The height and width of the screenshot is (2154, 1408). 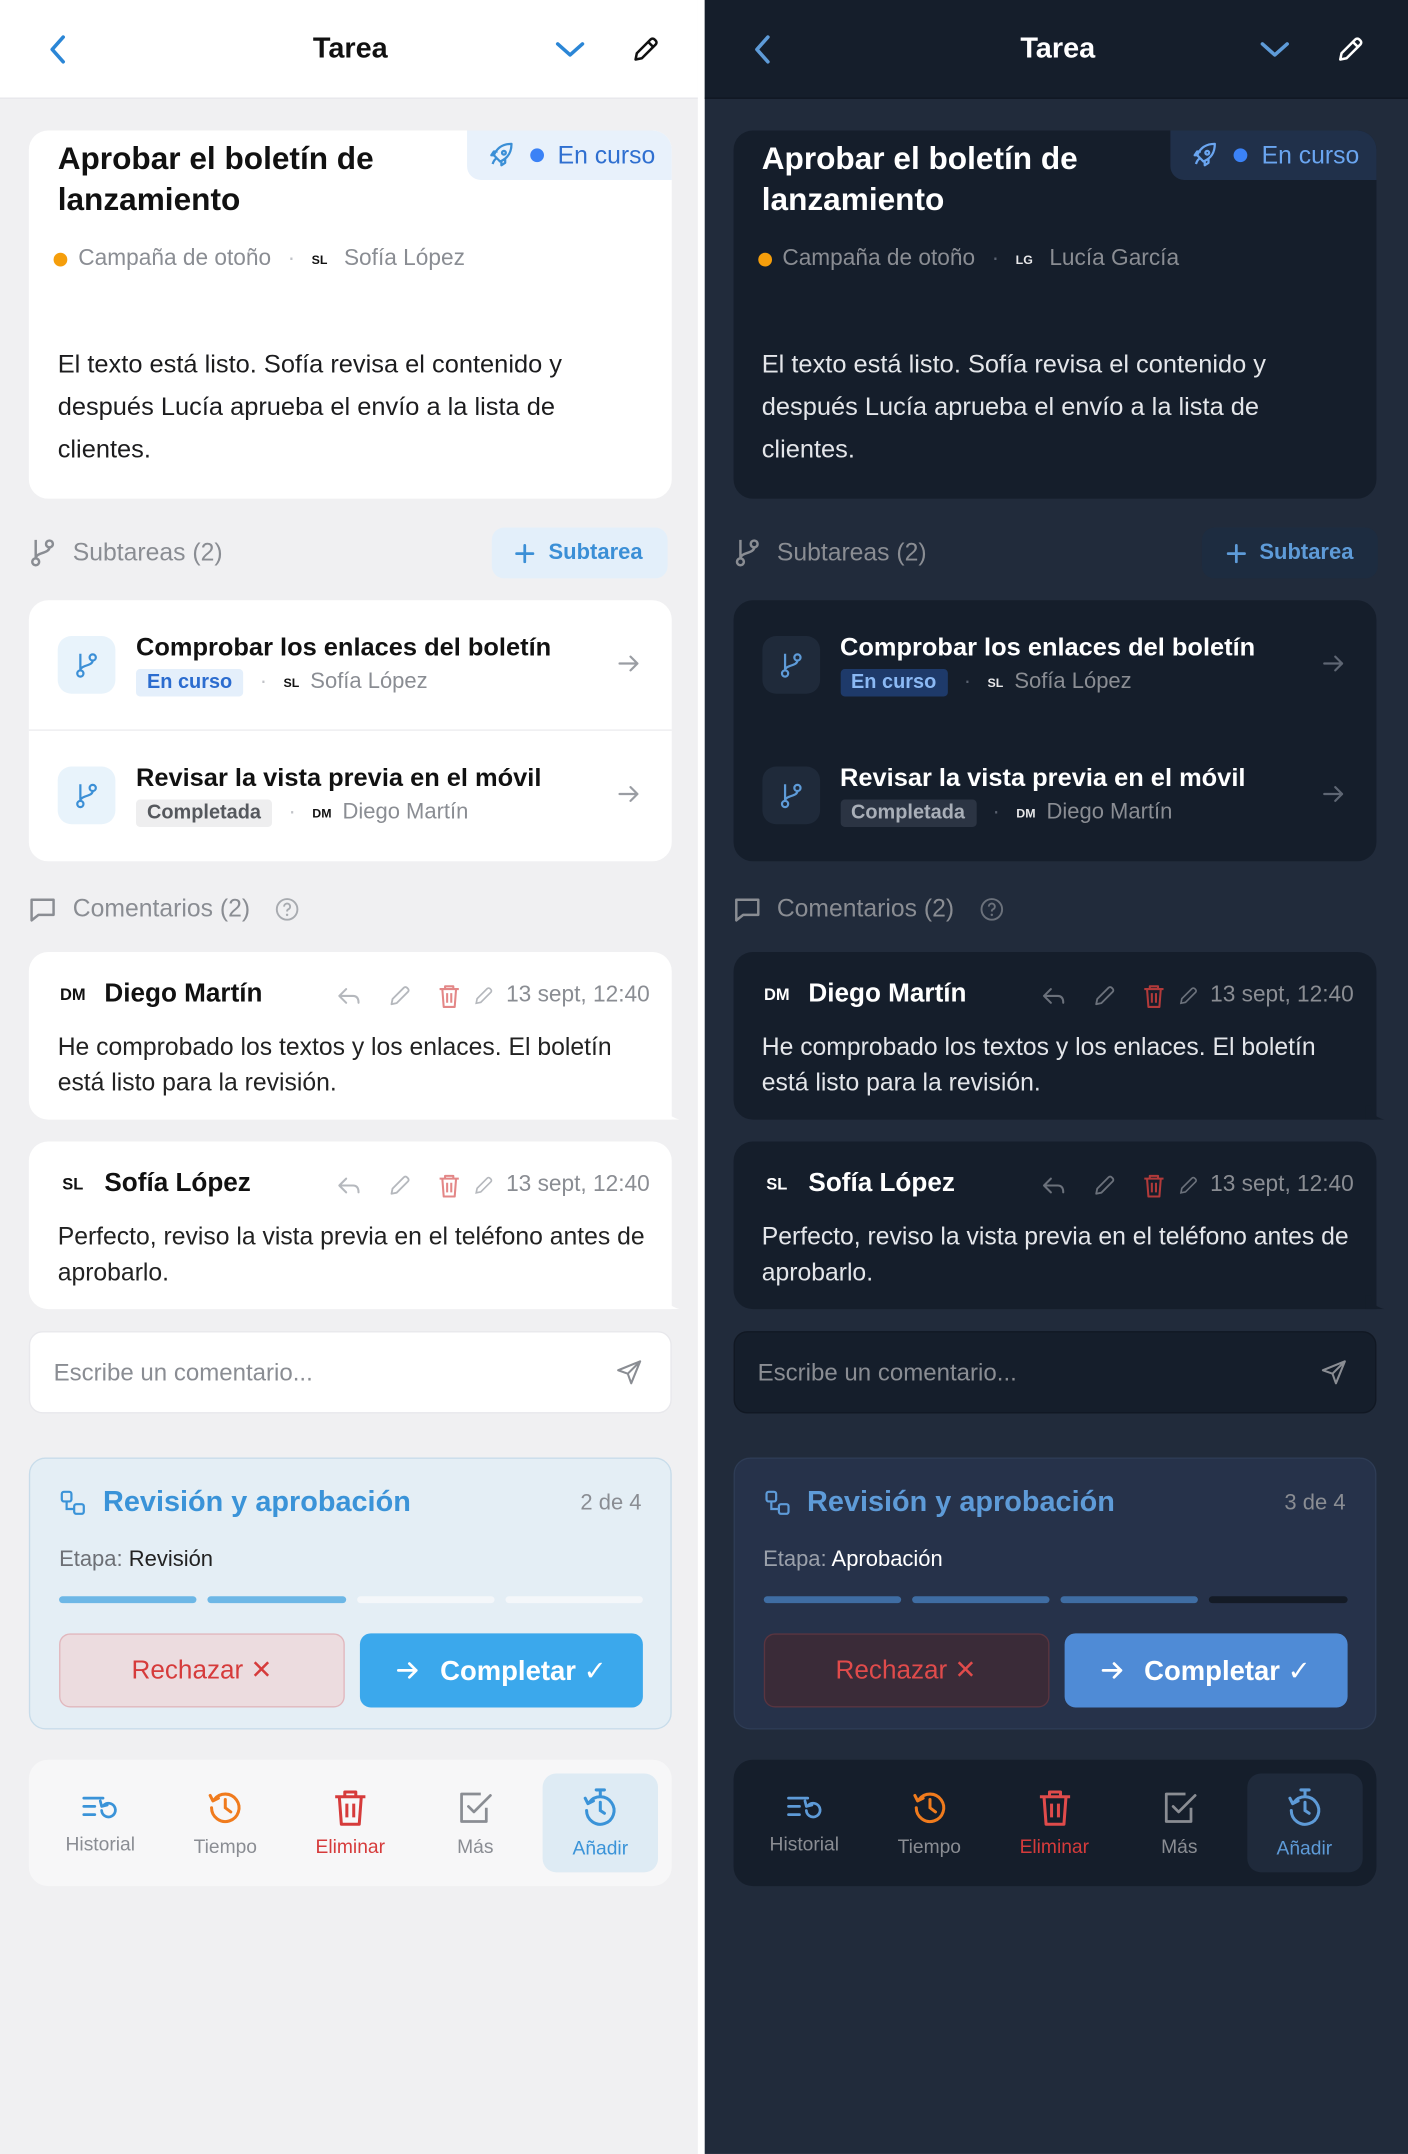 What do you see at coordinates (99, 1807) in the screenshot?
I see `history-icon` at bounding box center [99, 1807].